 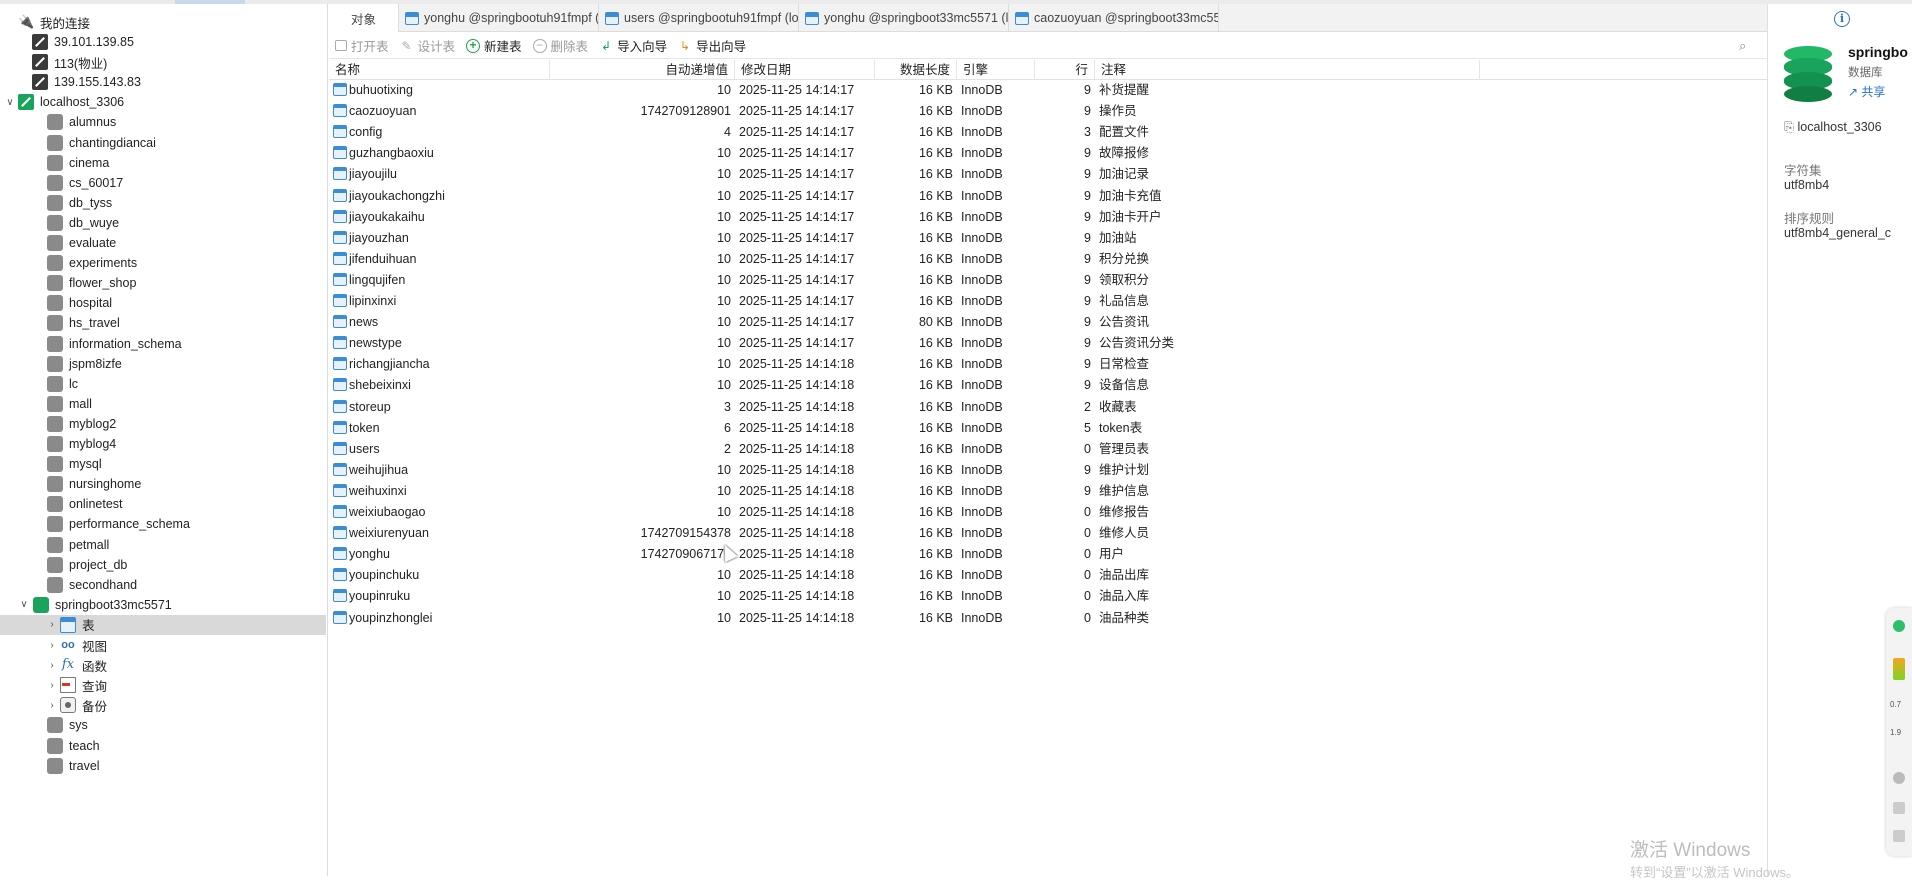 I want to click on activation-watermark-title: 激活 Windows, so click(x=1690, y=850).